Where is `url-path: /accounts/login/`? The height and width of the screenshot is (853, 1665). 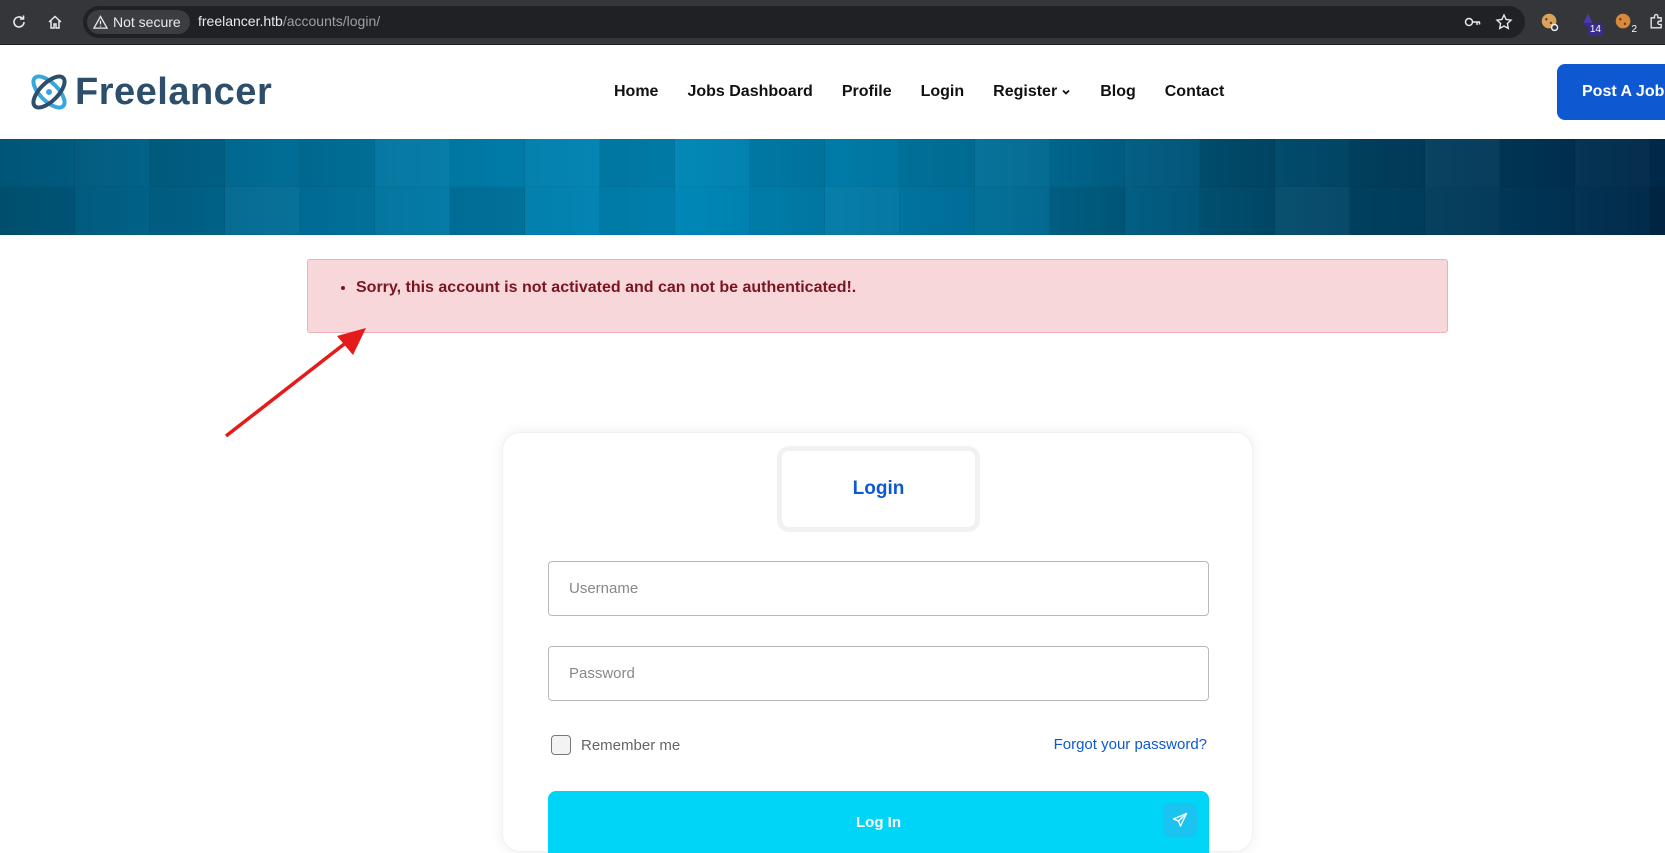
url-path: /accounts/login/ is located at coordinates (331, 21).